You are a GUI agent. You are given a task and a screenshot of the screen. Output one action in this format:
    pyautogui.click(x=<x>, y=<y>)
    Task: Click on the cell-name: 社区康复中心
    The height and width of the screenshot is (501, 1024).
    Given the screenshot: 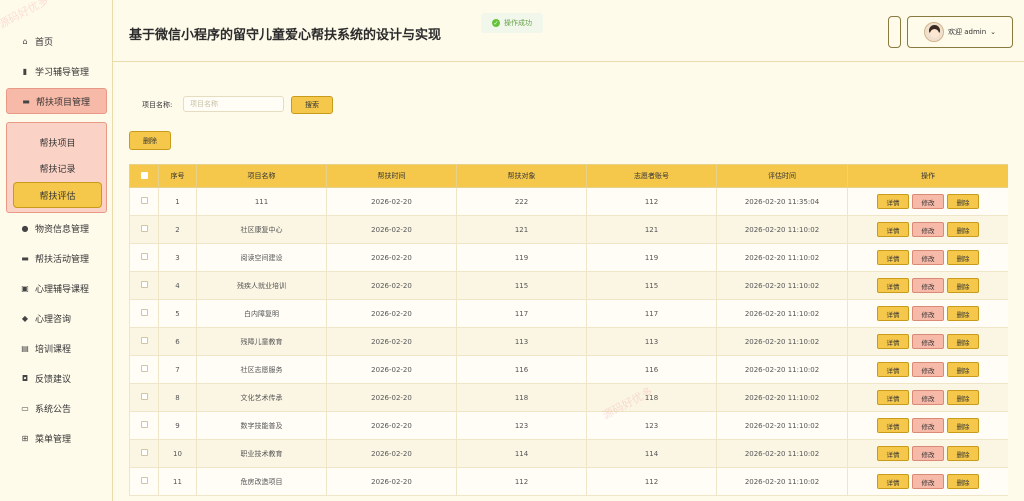 What is the action you would take?
    pyautogui.click(x=261, y=229)
    